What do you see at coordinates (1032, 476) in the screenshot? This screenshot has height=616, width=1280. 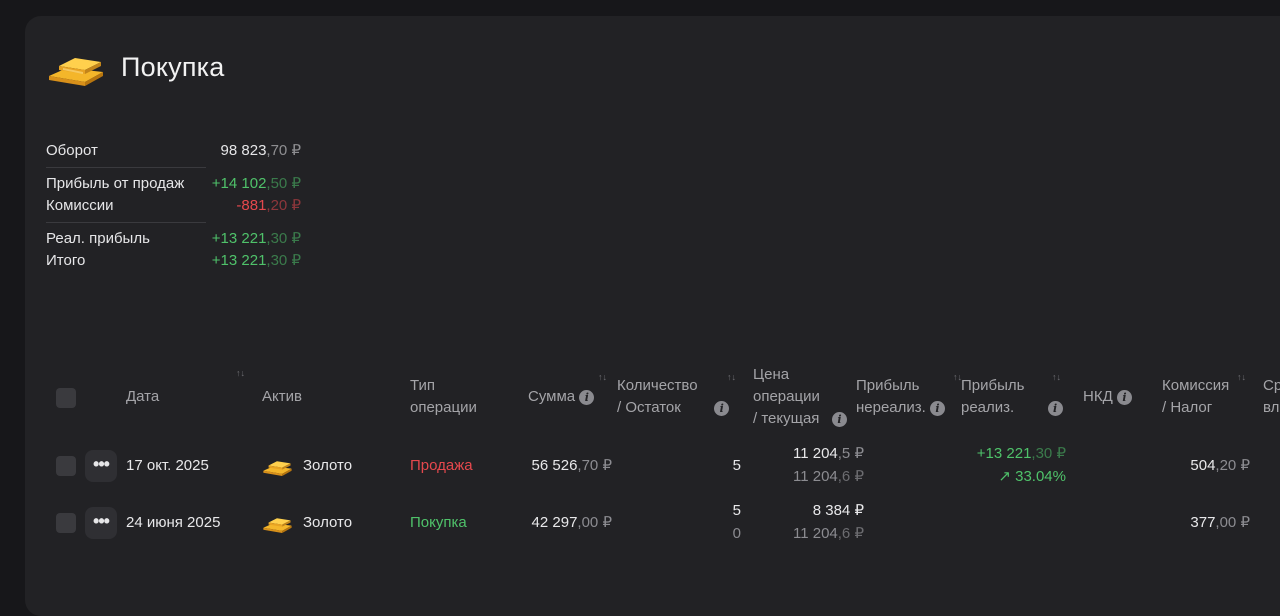 I see `row-realized-percent: ↗ 33.04%` at bounding box center [1032, 476].